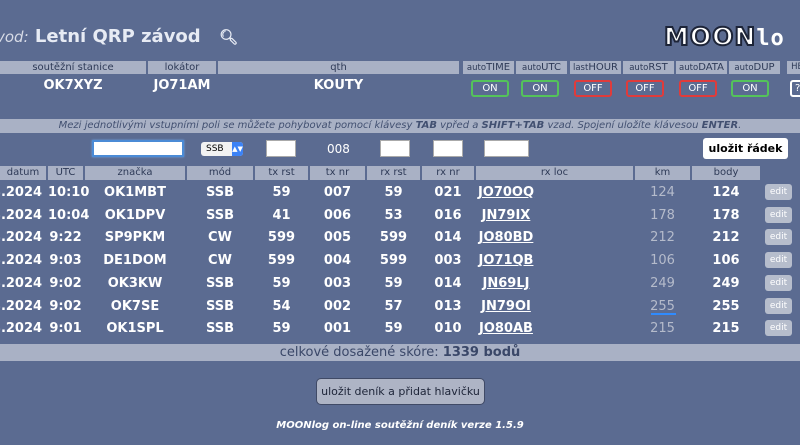 This screenshot has width=800, height=445. What do you see at coordinates (400, 391) in the screenshot?
I see `save-log-button: uložit deník a přidat hlavičku` at bounding box center [400, 391].